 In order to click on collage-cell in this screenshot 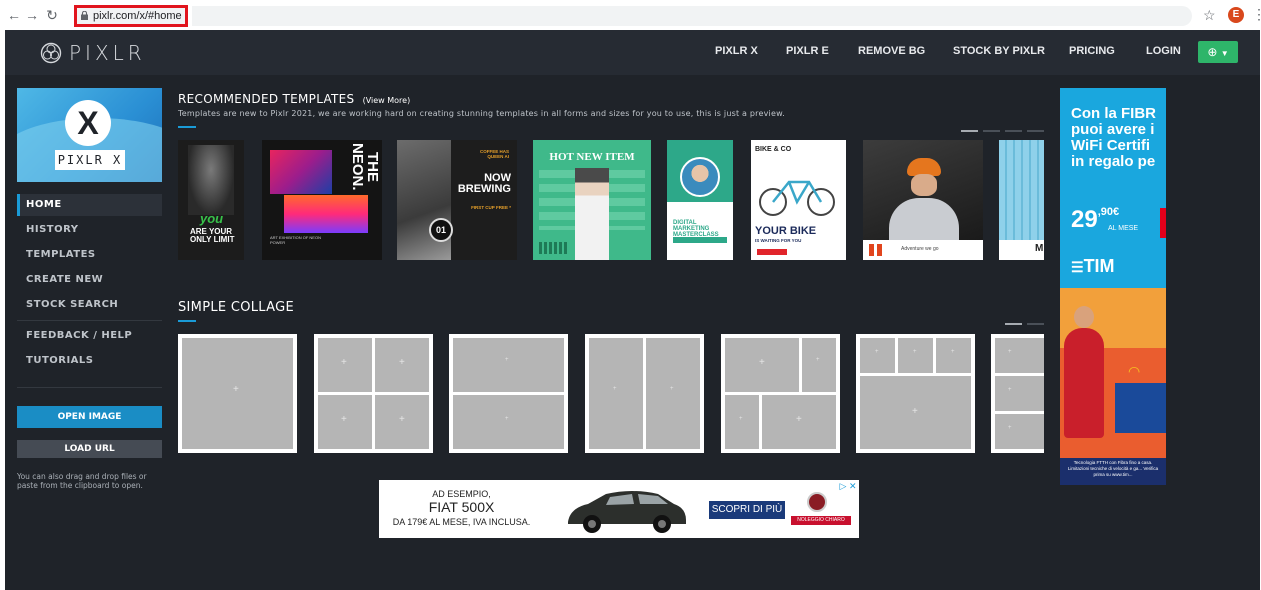, I will do `click(1019, 393)`.